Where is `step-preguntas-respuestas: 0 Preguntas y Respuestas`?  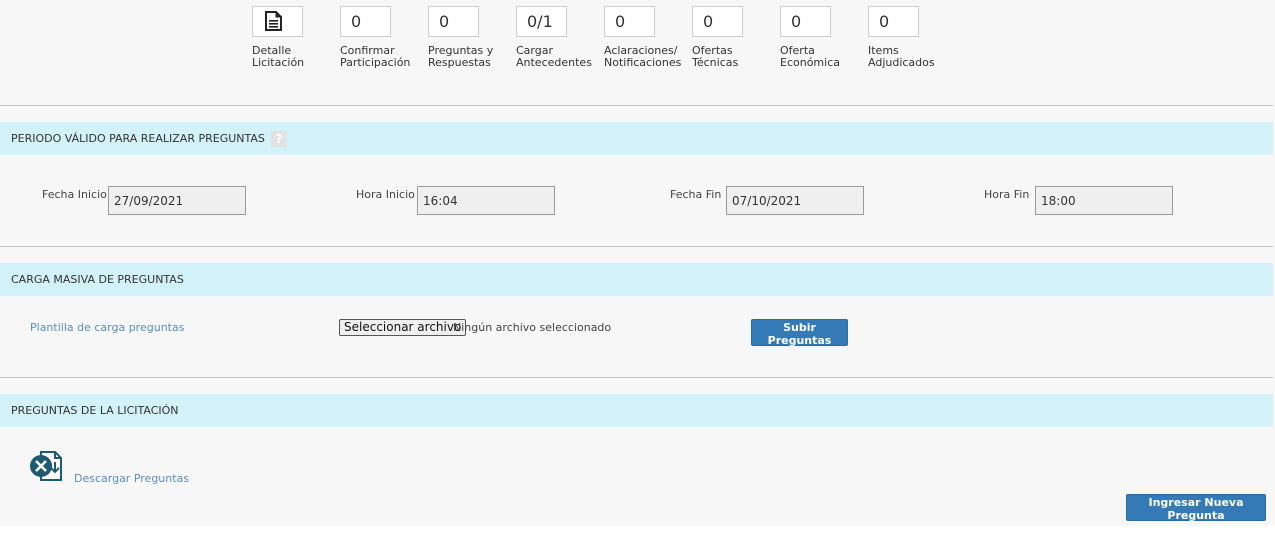
step-preguntas-respuestas: 0 Preguntas y Respuestas is located at coordinates (468, 37).